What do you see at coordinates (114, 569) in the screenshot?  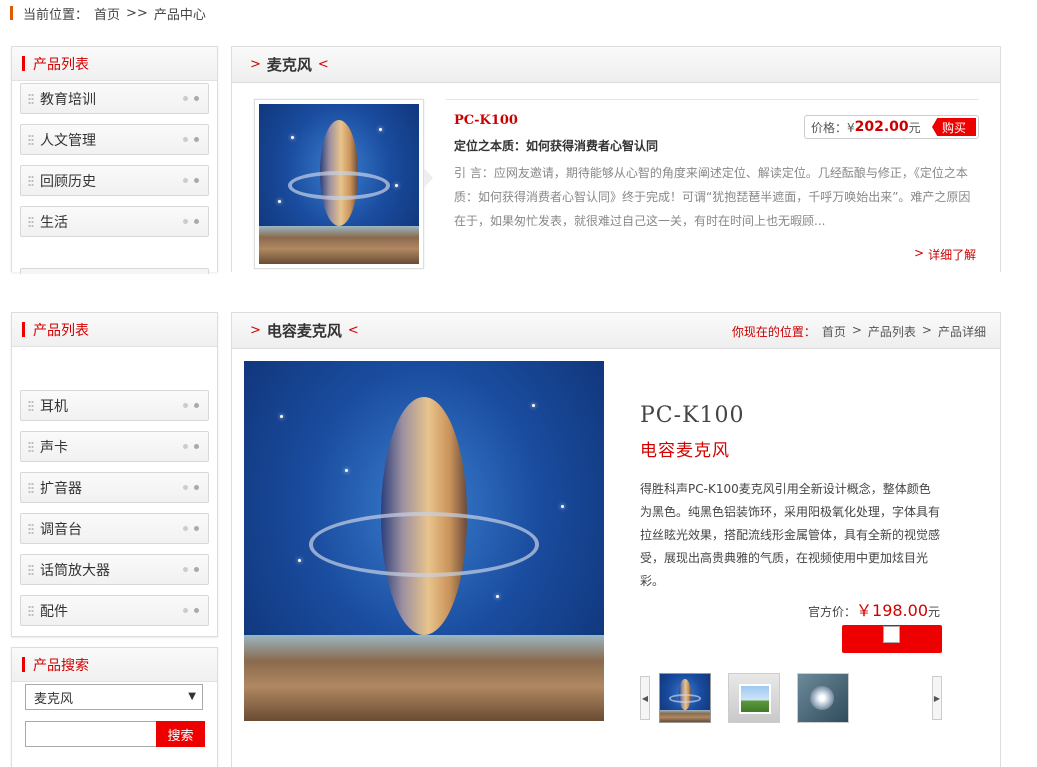 I see `sidebar-item-mic-amplifier: 话筒放大器` at bounding box center [114, 569].